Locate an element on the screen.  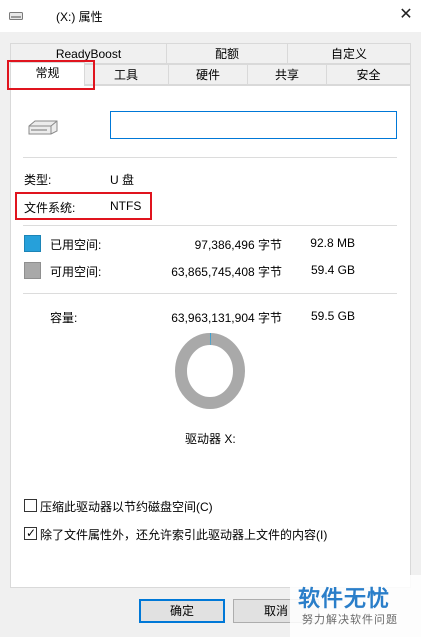
capacity-bytes: 63,963,131,904 字节 is located at coordinates (226, 318).